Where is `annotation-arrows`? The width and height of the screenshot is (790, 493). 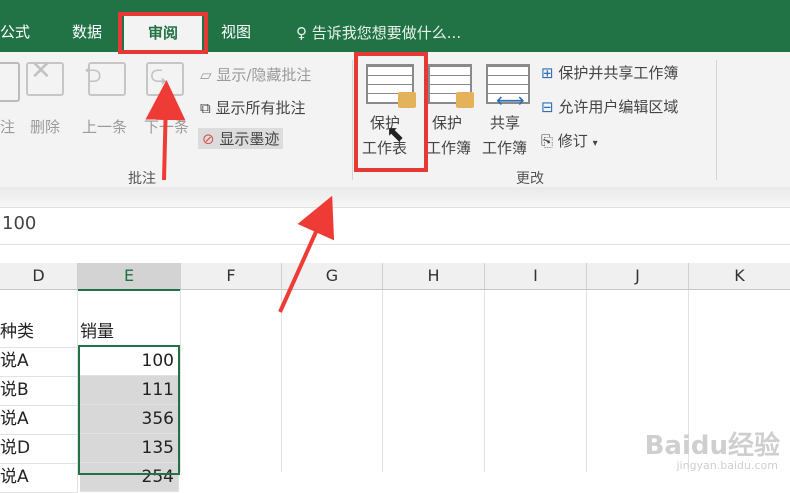
annotation-arrows is located at coordinates (240, 196).